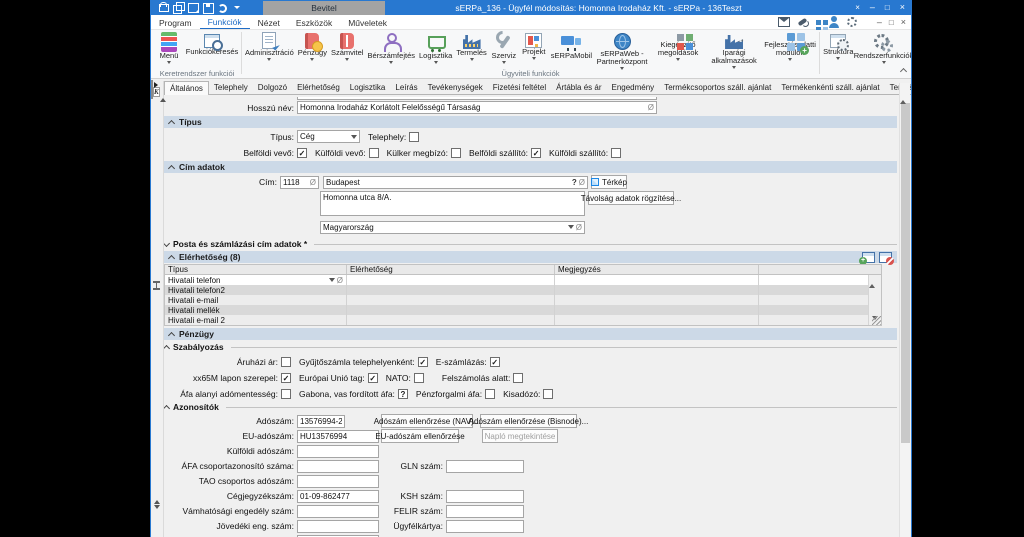  I want to click on ribbon-item-berszamfejtes: Bérszámfejtés, so click(391, 49).